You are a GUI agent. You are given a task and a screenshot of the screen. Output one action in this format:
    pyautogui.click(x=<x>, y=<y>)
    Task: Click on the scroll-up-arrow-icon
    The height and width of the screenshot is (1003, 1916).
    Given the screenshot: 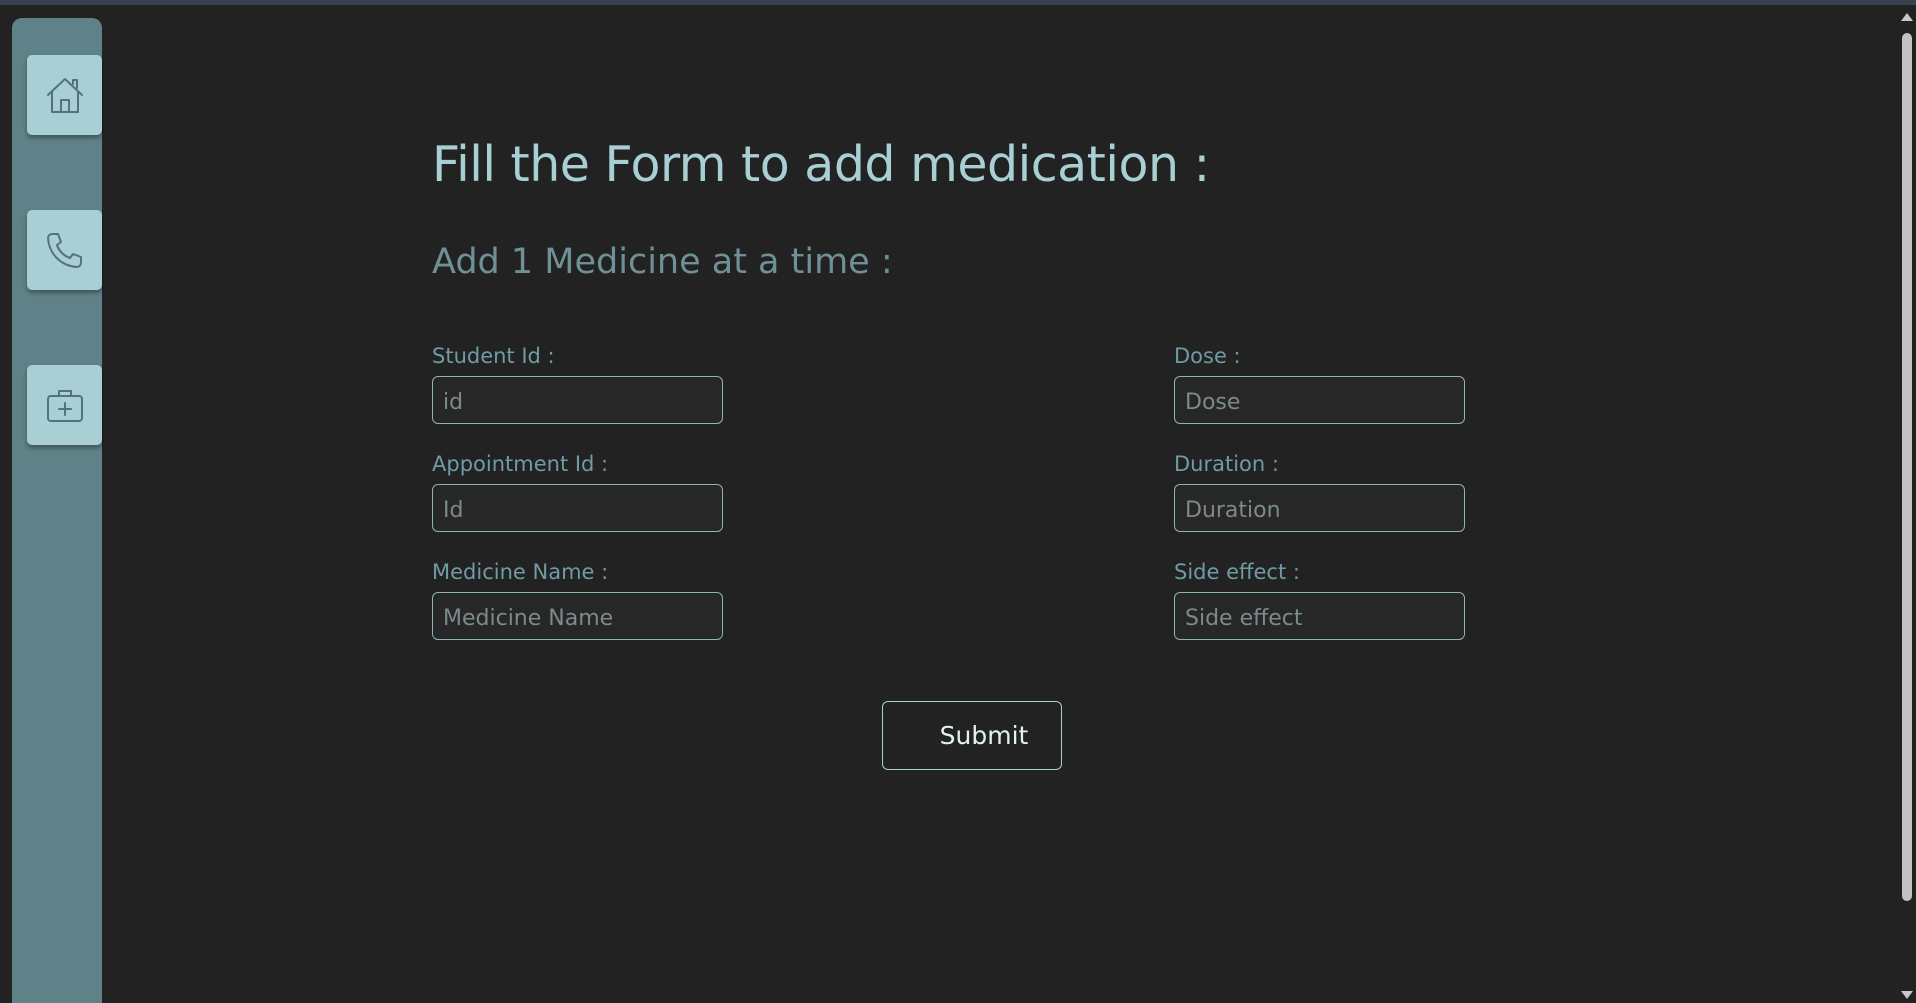 What is the action you would take?
    pyautogui.click(x=1907, y=17)
    